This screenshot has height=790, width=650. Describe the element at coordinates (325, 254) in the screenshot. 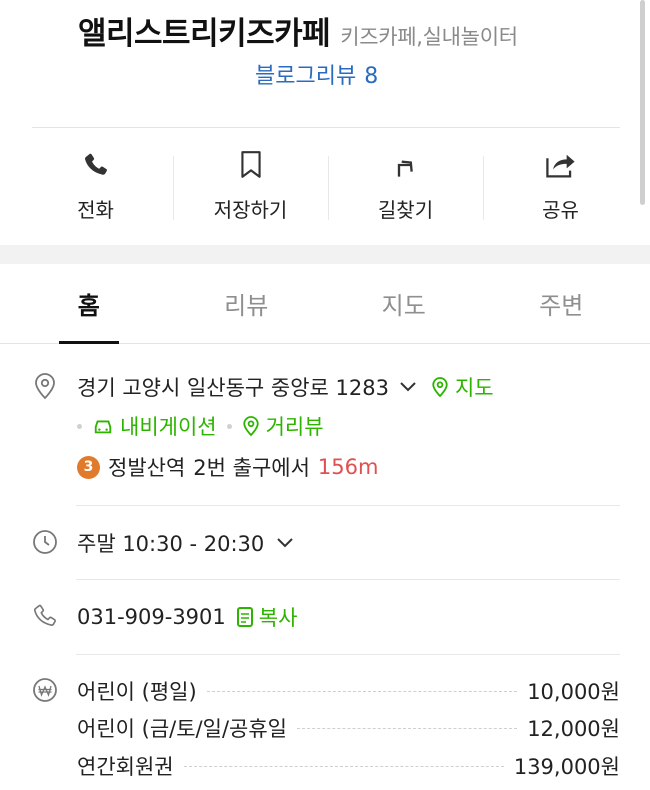

I see `section-gap` at that location.